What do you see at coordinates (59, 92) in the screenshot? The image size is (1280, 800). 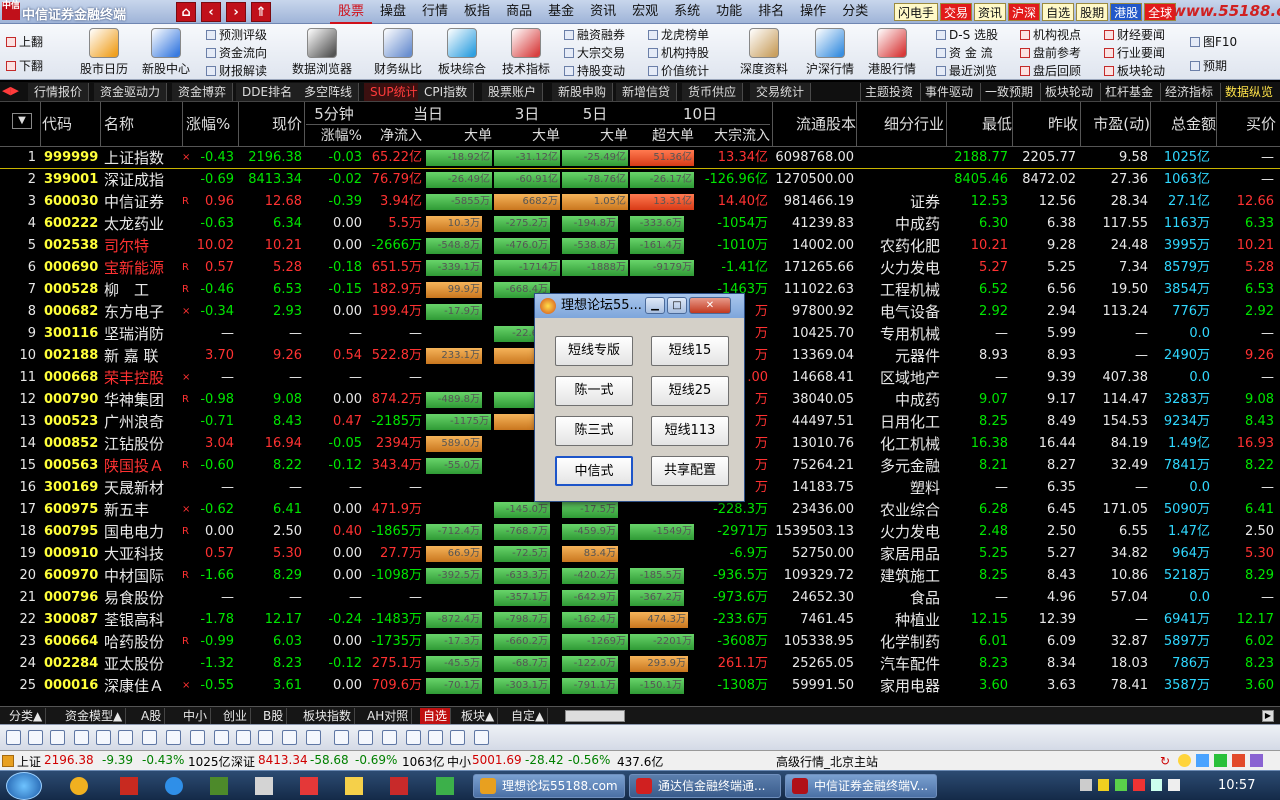 I see `tab-0: 行情报价` at bounding box center [59, 92].